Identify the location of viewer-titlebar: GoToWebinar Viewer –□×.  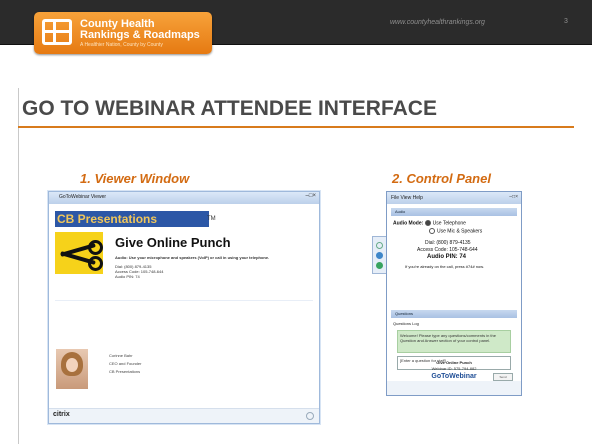
(184, 198).